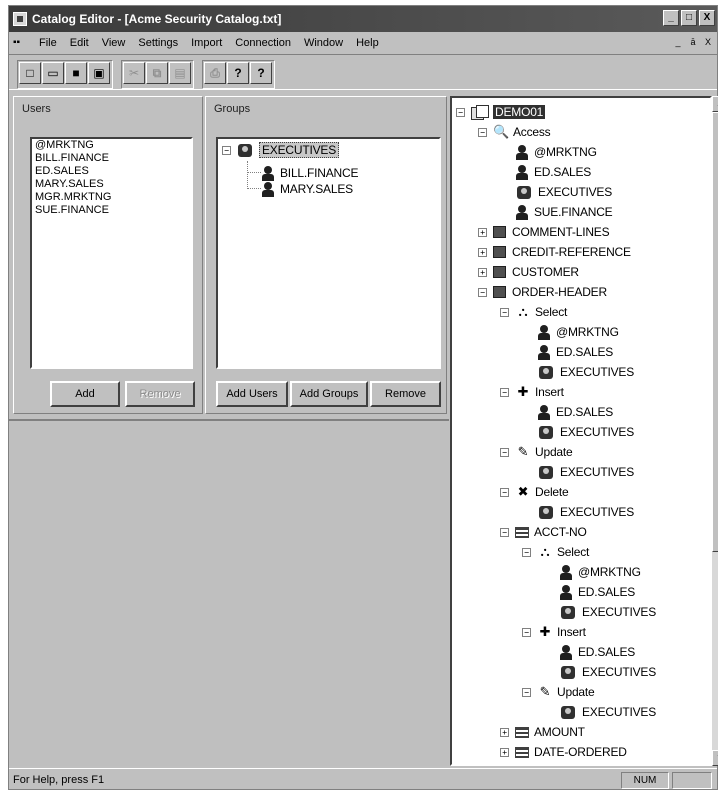 The image size is (718, 790). What do you see at coordinates (329, 394) in the screenshot?
I see `add-groups-button: Add Groups` at bounding box center [329, 394].